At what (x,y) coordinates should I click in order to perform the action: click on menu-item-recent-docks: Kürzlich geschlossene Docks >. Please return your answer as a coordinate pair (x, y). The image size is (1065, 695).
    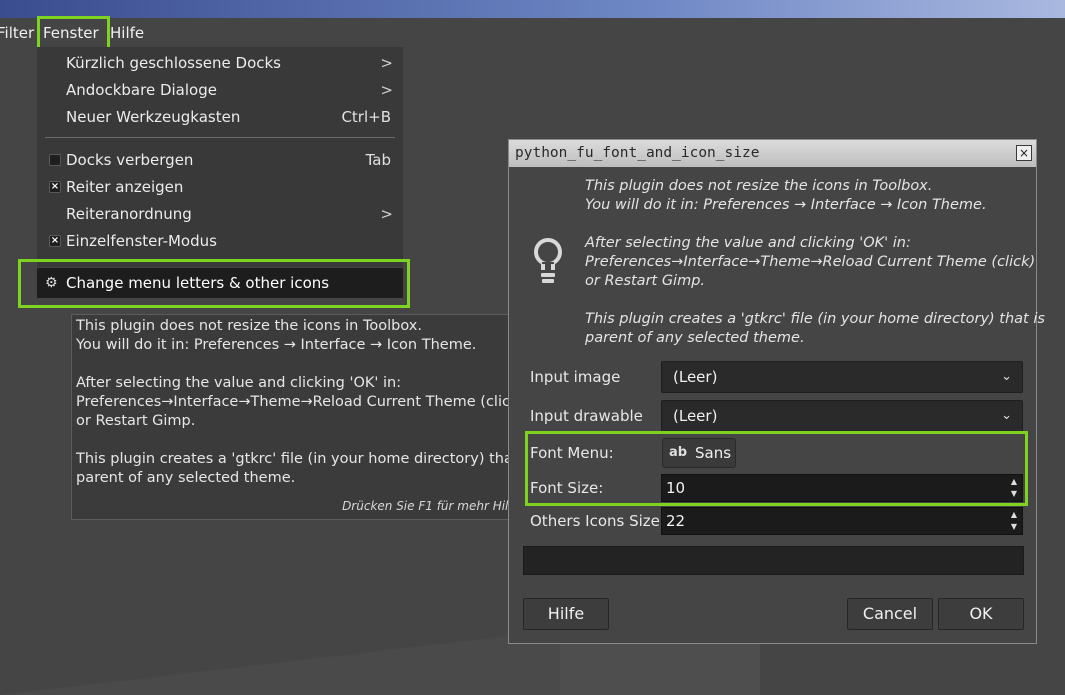
    Looking at the image, I should click on (220, 63).